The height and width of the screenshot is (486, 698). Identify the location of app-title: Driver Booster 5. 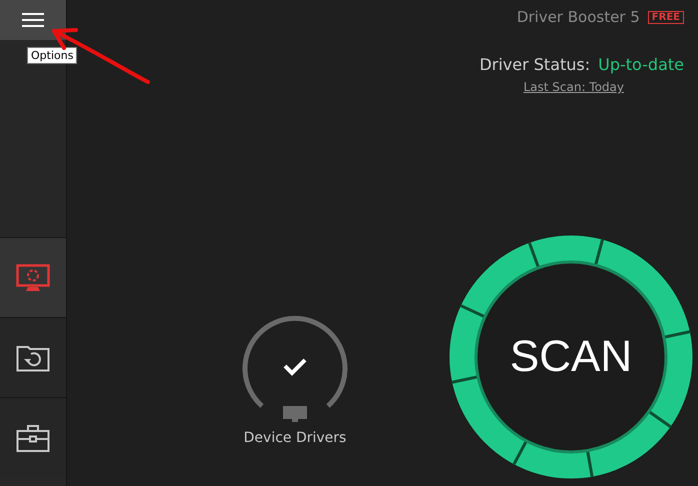
(578, 17).